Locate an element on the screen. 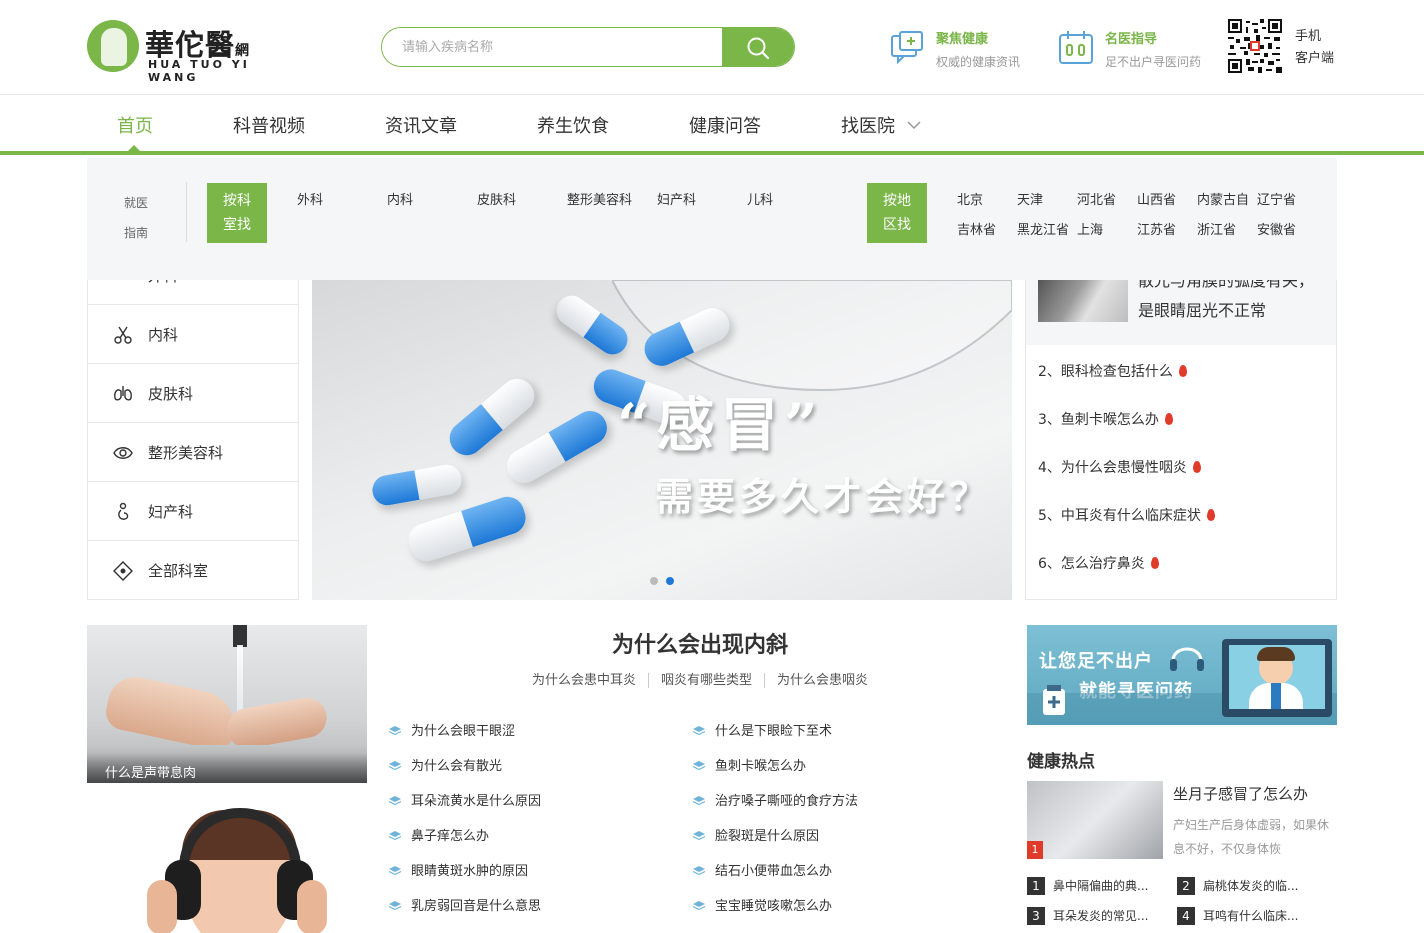 This screenshot has height=933, width=1424. feature-health-focus: 聚焦健康 权威的健康资讯 is located at coordinates (968, 49).